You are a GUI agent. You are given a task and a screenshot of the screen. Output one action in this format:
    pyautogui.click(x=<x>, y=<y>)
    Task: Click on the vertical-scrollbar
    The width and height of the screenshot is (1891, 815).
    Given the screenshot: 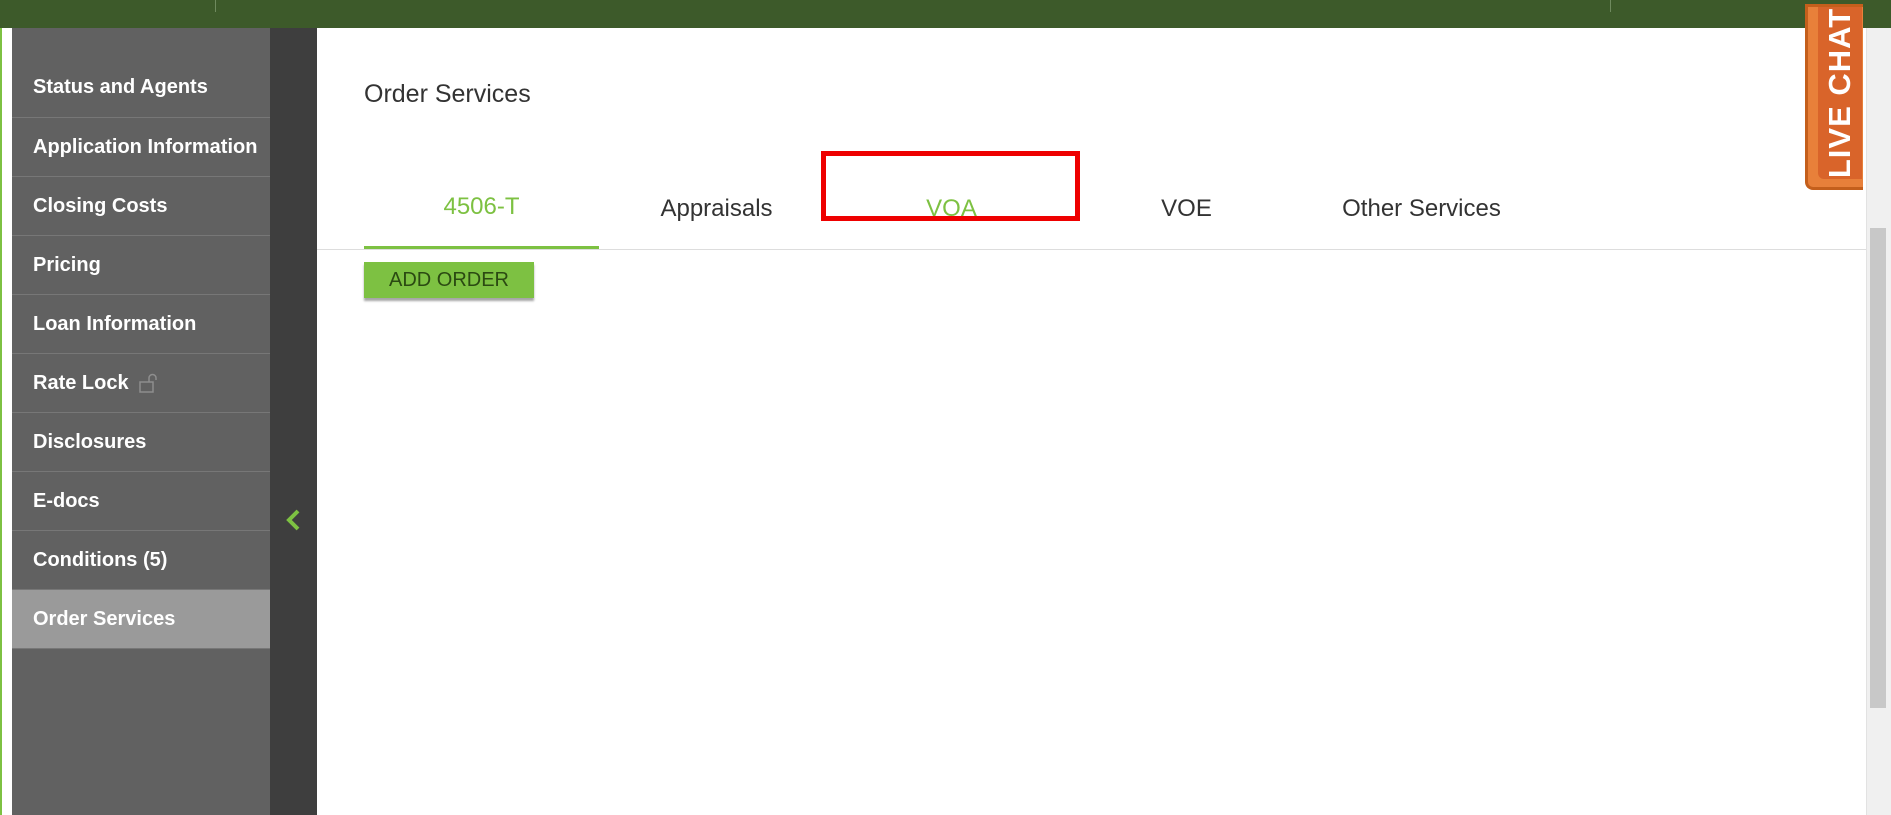 What is the action you would take?
    pyautogui.click(x=1878, y=421)
    